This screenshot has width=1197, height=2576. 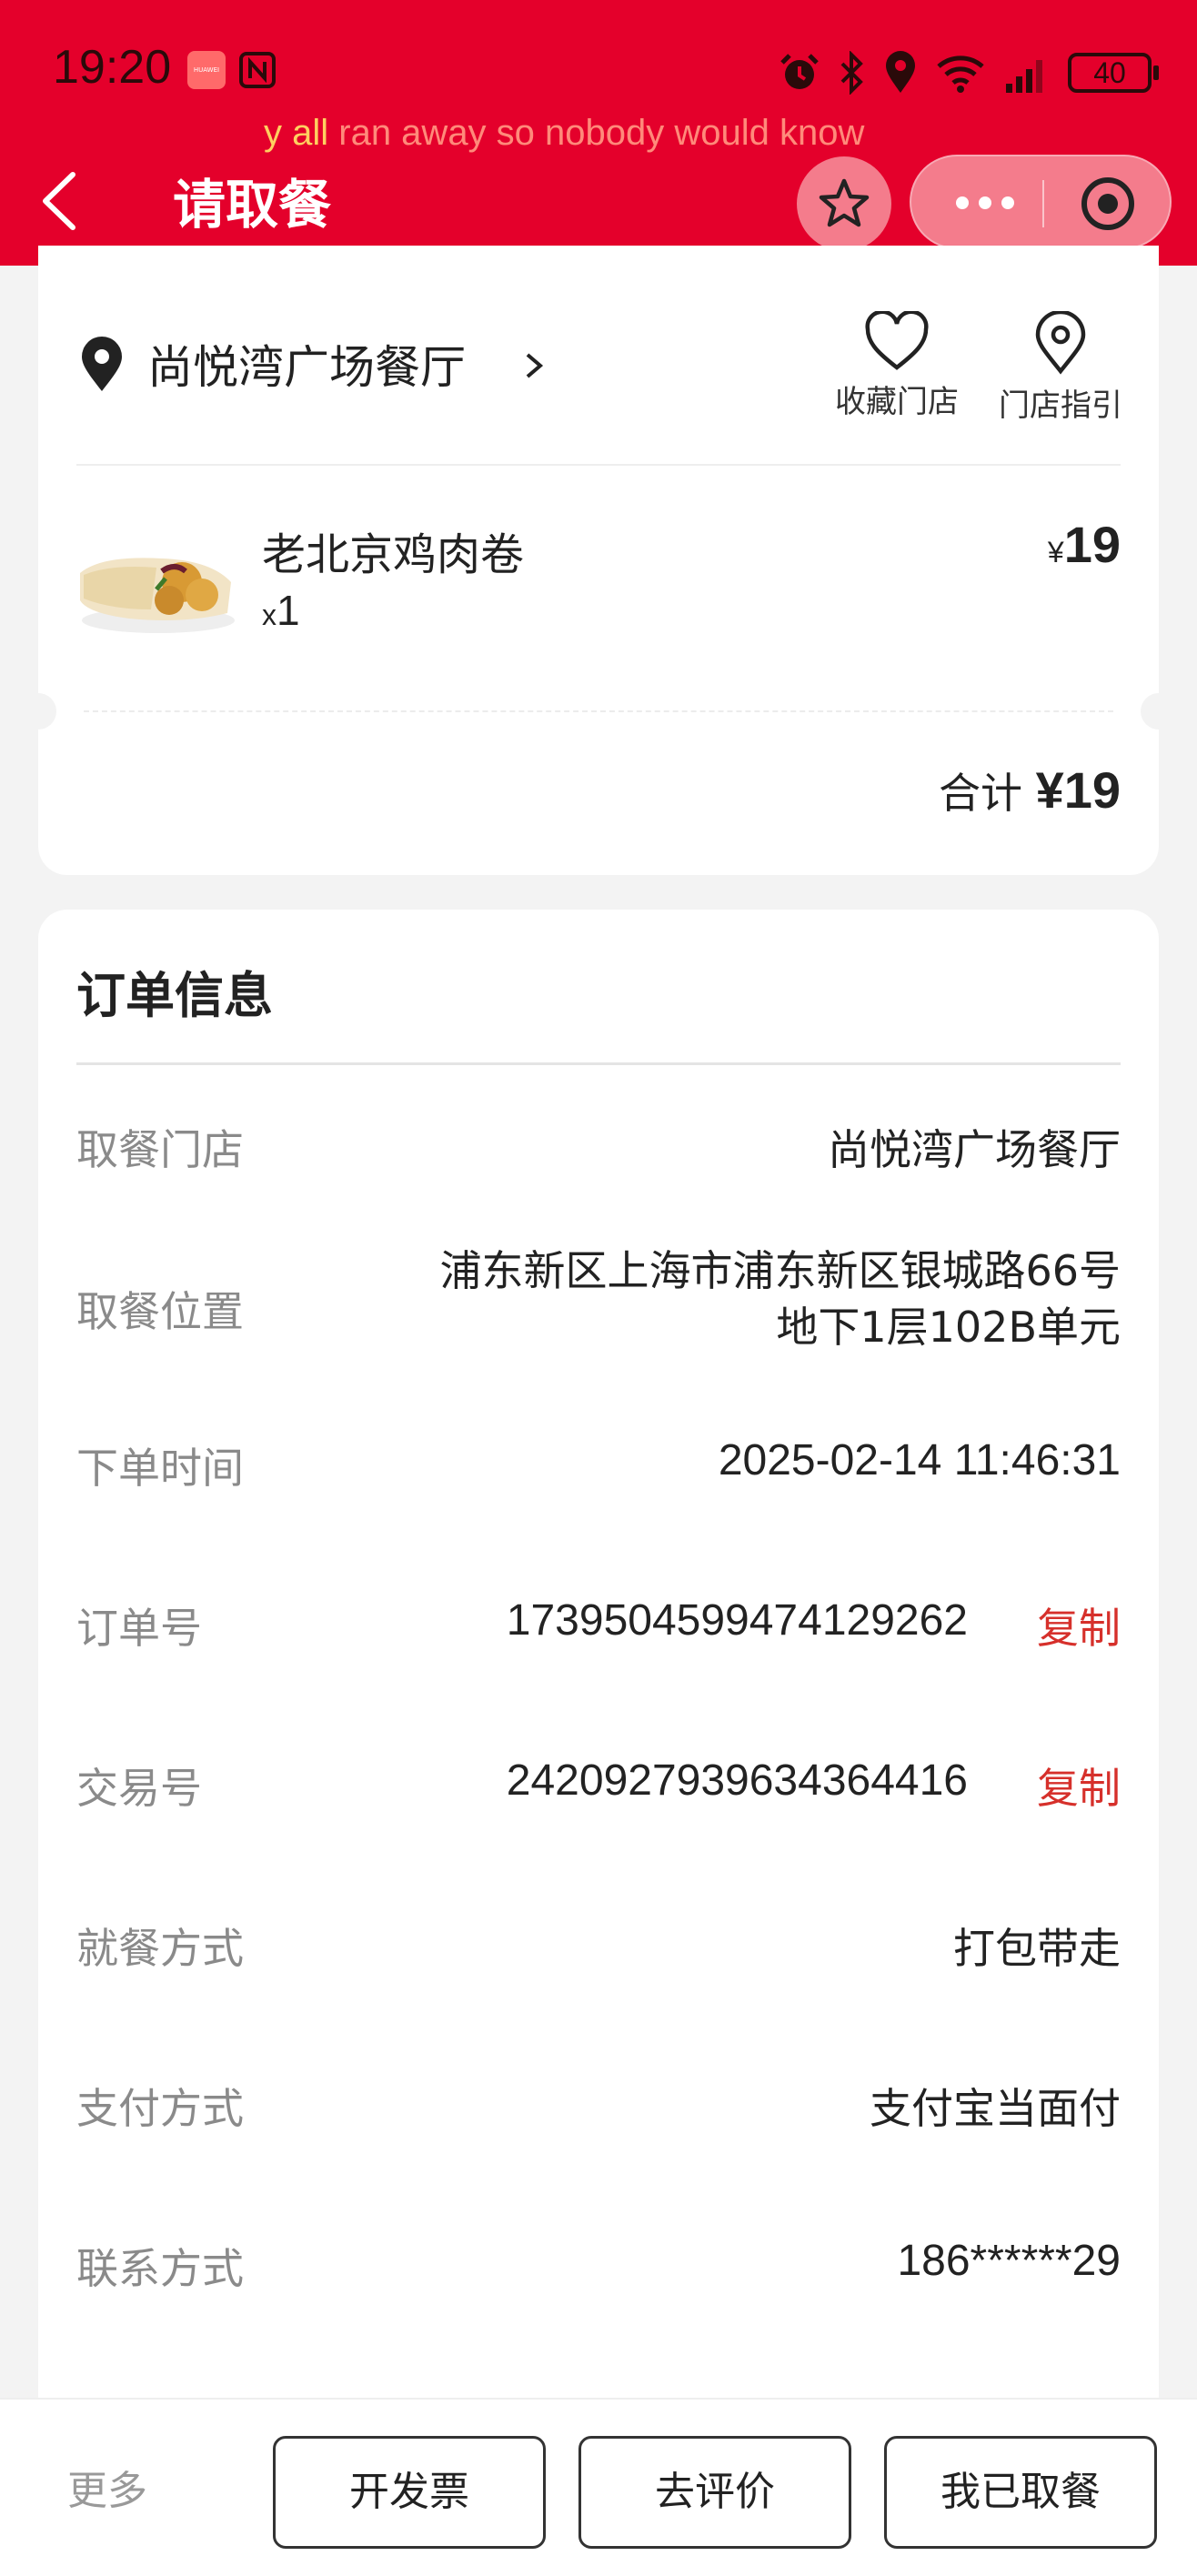 What do you see at coordinates (257, 70) in the screenshot?
I see `nfc-icon` at bounding box center [257, 70].